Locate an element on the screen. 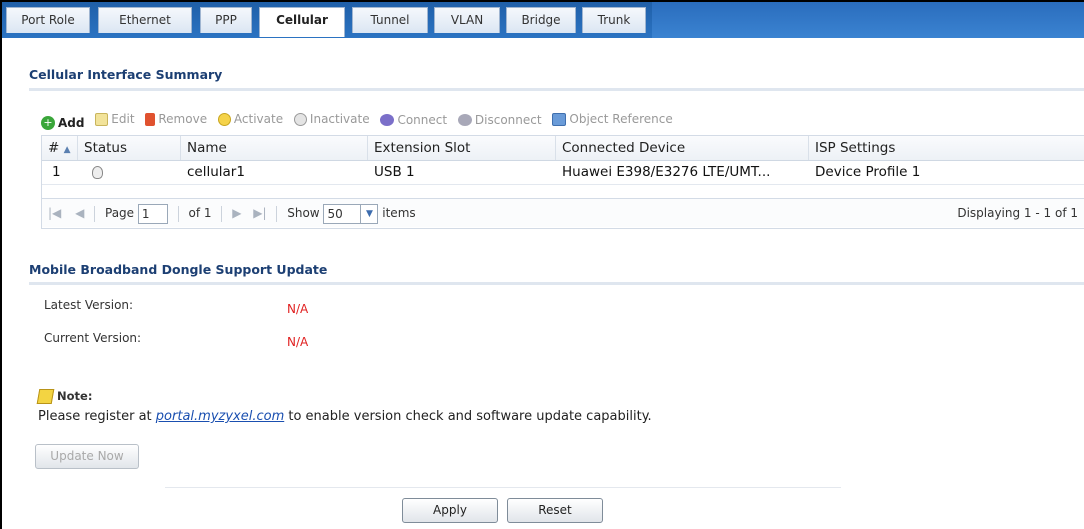  latest-version-value: N/A is located at coordinates (298, 309).